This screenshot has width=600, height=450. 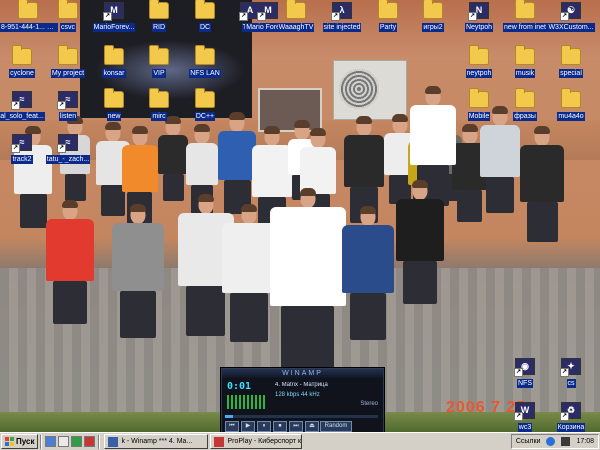 I want to click on desktop-icon-label: mu4a4o, so click(x=571, y=116).